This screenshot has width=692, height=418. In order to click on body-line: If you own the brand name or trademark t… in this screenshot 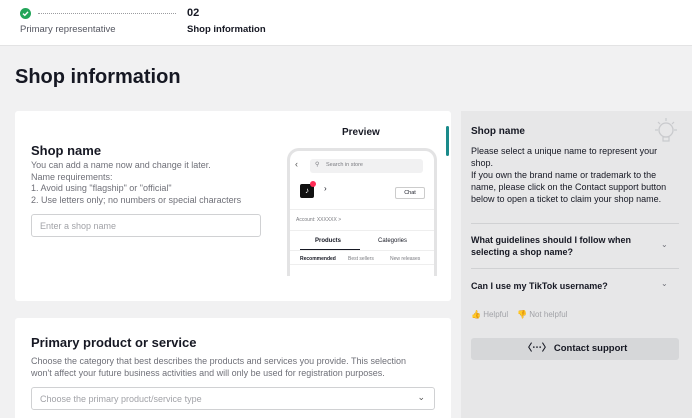, I will do `click(564, 175)`.